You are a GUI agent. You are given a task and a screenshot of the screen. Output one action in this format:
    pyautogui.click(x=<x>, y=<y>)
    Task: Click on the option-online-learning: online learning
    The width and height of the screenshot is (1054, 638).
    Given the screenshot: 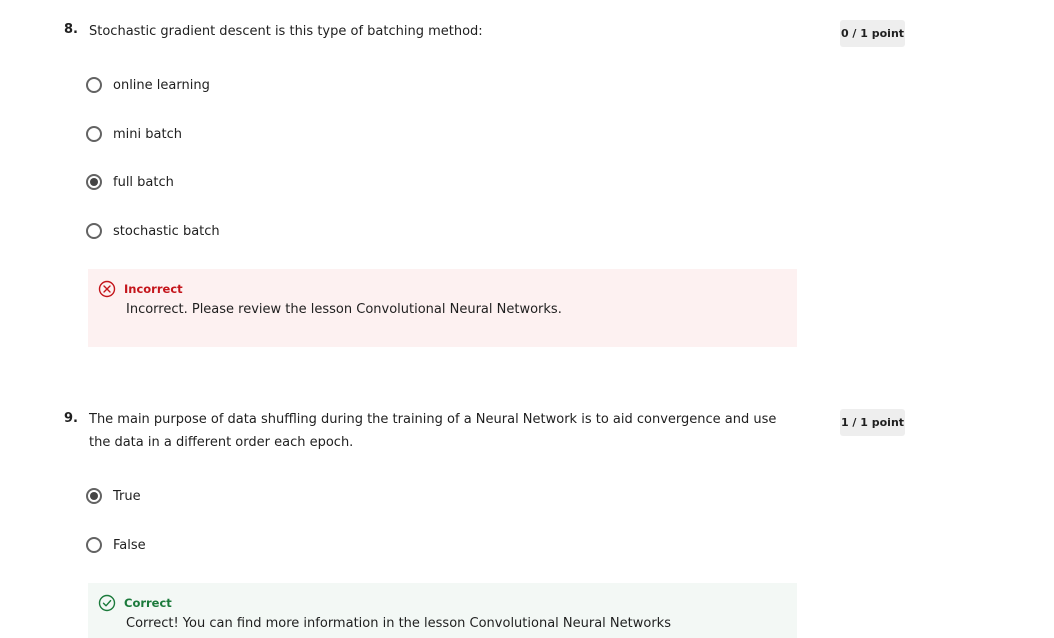 What is the action you would take?
    pyautogui.click(x=148, y=85)
    